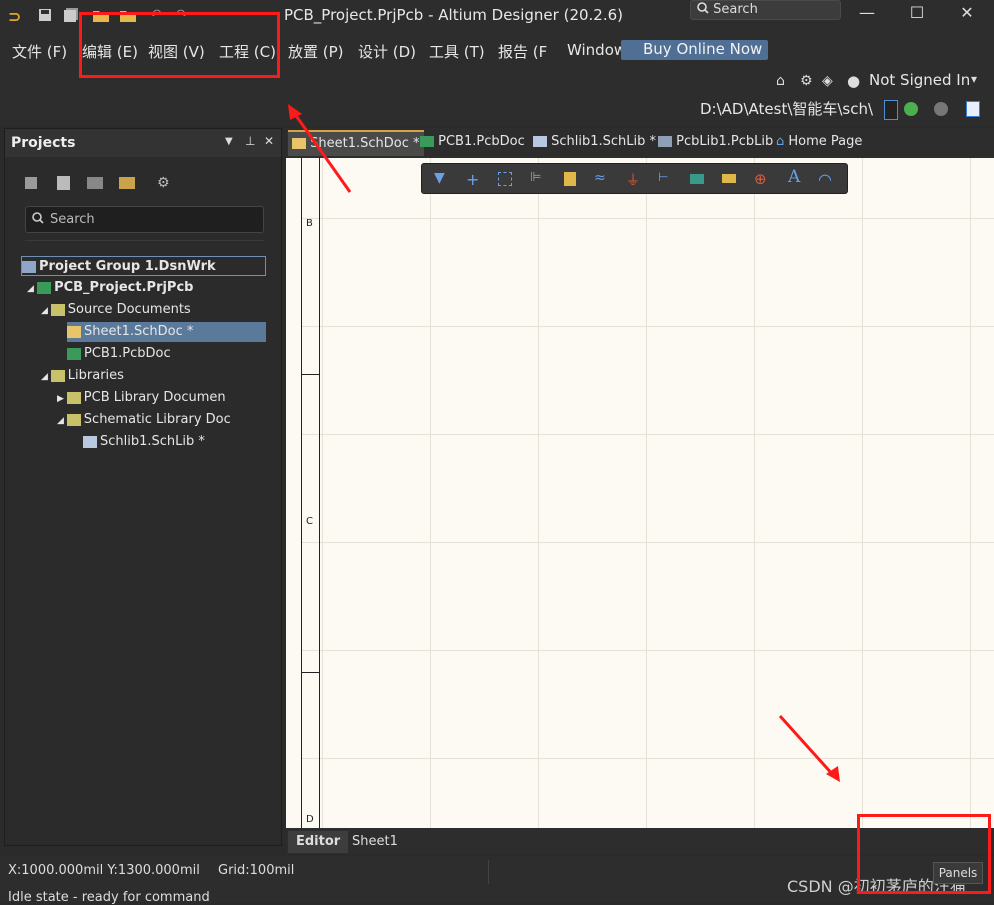 The height and width of the screenshot is (905, 994). I want to click on tree-item-libraries: ◢ Libraries, so click(153, 376).